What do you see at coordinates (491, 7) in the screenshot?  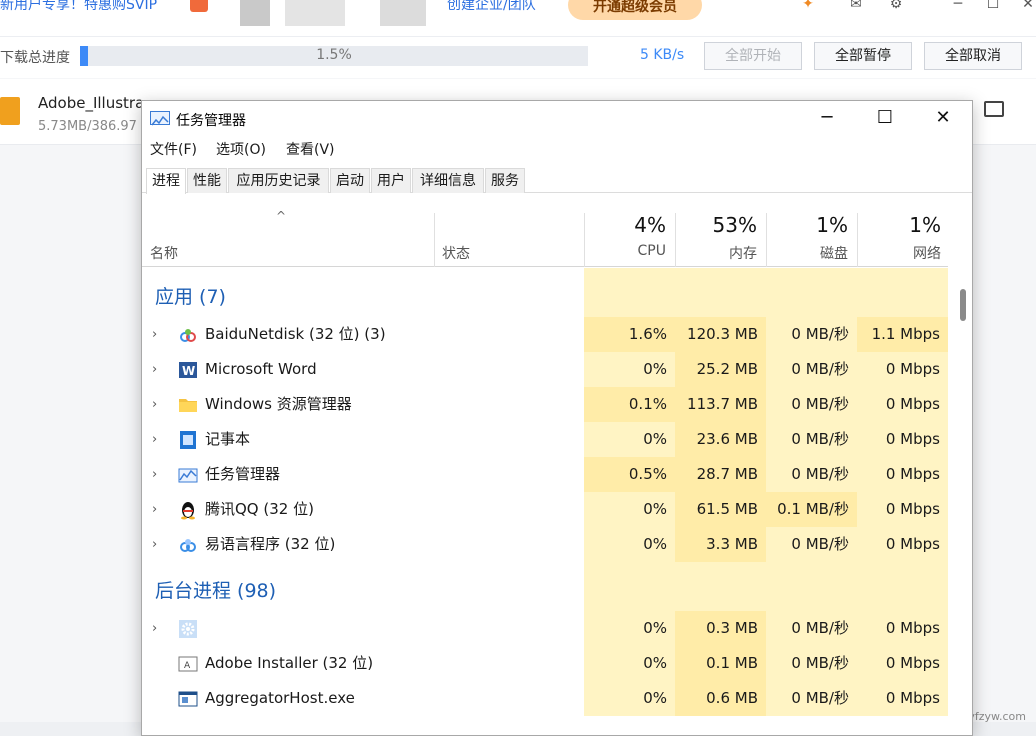 I see `create-team-link: 创建企业/团队` at bounding box center [491, 7].